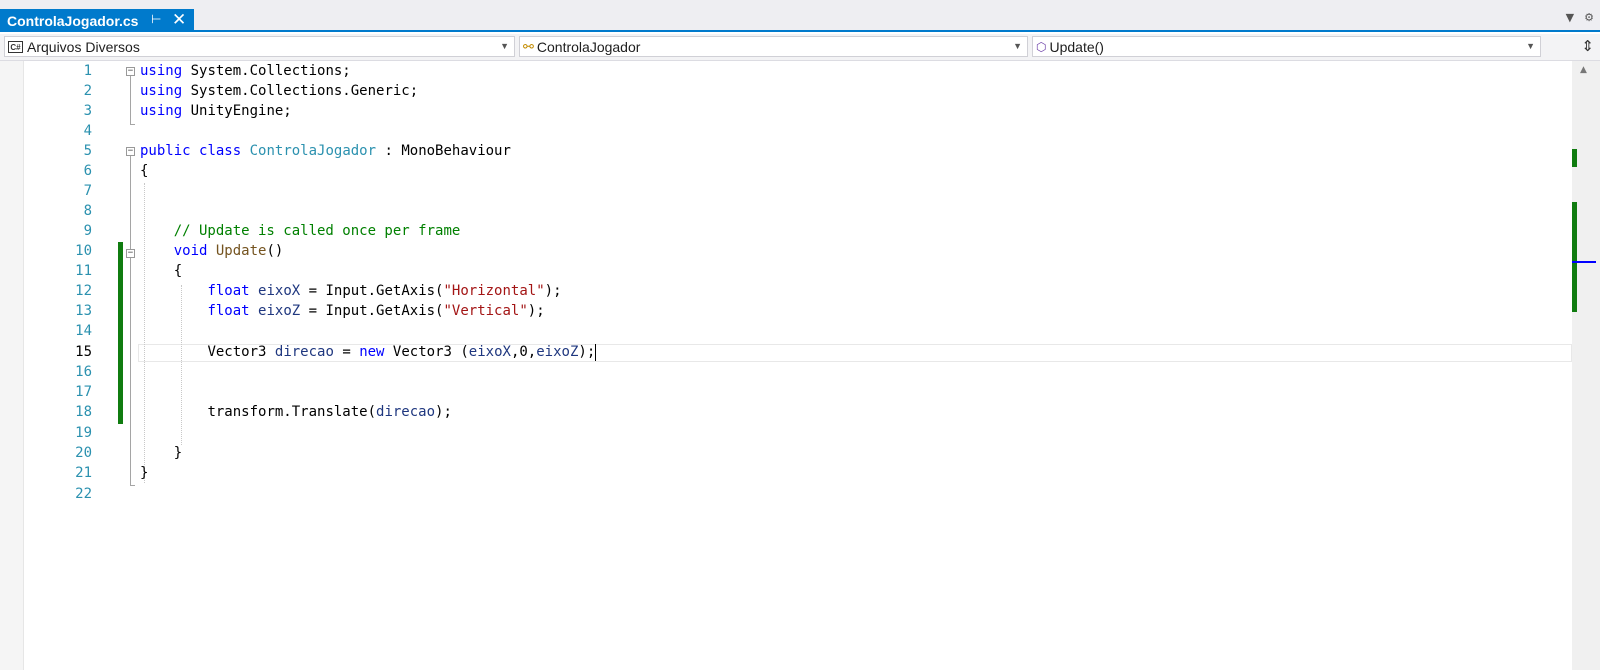 This screenshot has width=1600, height=670. Describe the element at coordinates (263, 412) in the screenshot. I see `code-line: 18 transform.Translate(direcao);` at that location.